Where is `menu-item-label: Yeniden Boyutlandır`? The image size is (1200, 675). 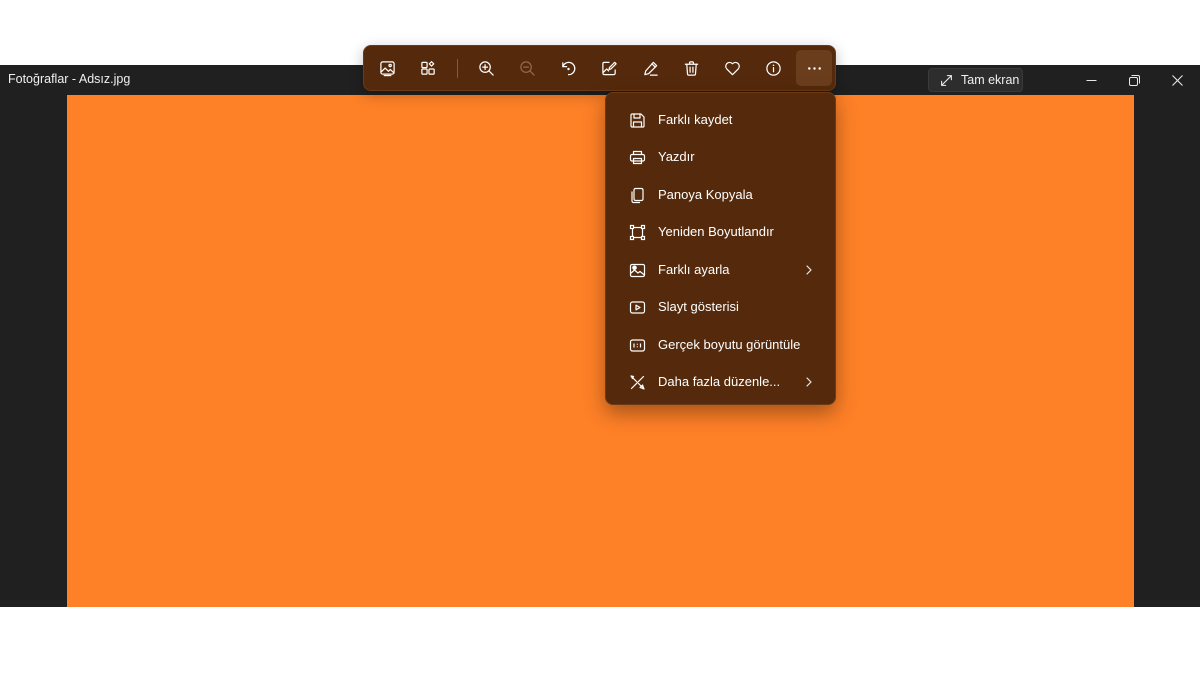
menu-item-label: Yeniden Boyutlandır is located at coordinates (716, 231).